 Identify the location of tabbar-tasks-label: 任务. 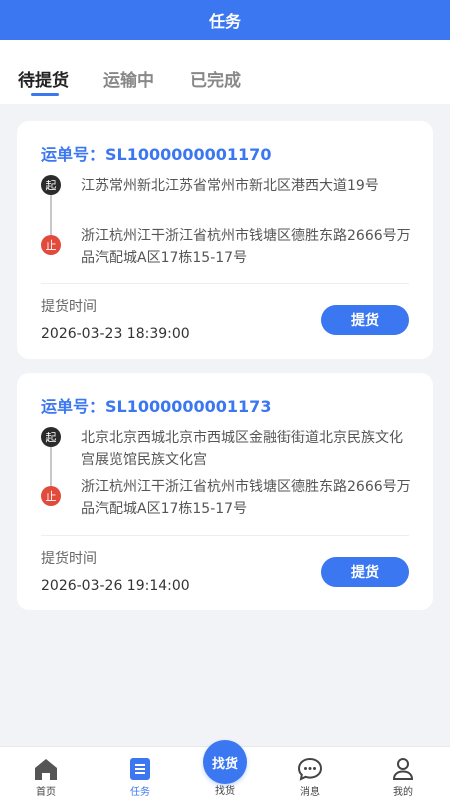
(140, 792).